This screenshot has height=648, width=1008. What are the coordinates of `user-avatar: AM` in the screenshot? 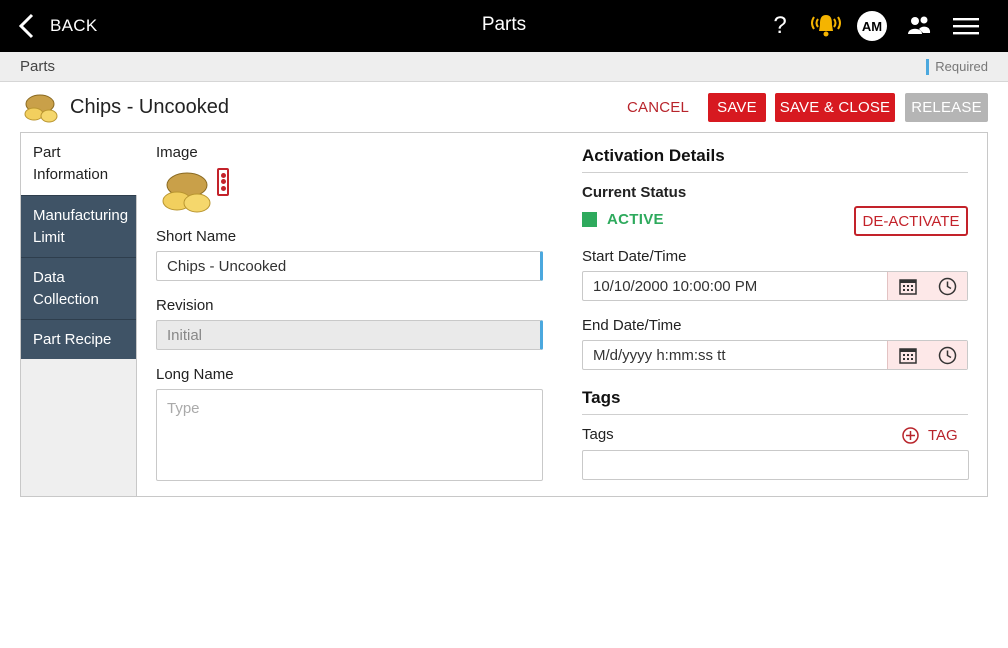 It's located at (872, 26).